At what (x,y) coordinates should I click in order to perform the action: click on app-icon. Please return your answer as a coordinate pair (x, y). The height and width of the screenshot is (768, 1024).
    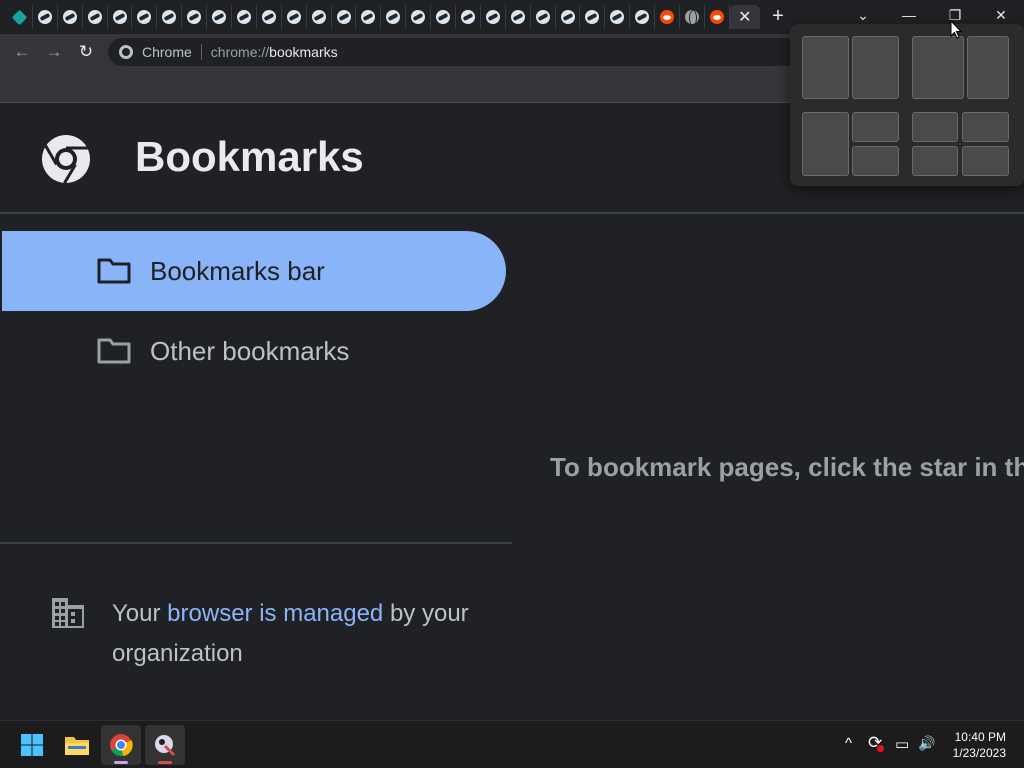
    Looking at the image, I should click on (165, 746).